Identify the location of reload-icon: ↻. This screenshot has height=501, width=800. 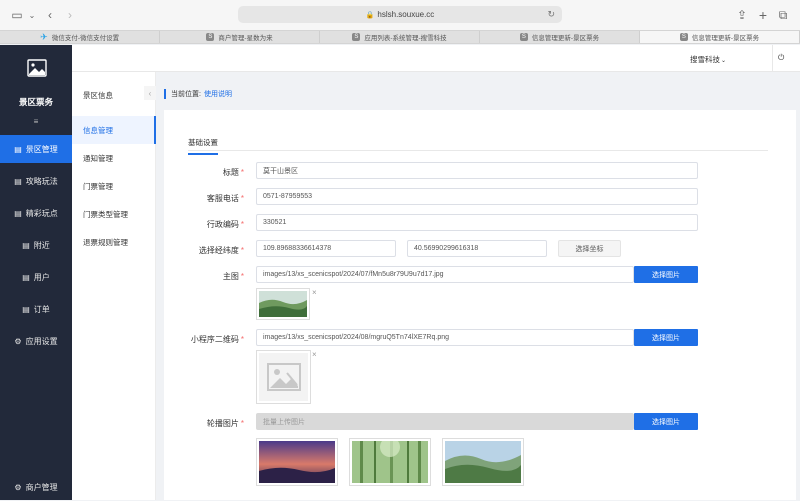
(551, 14).